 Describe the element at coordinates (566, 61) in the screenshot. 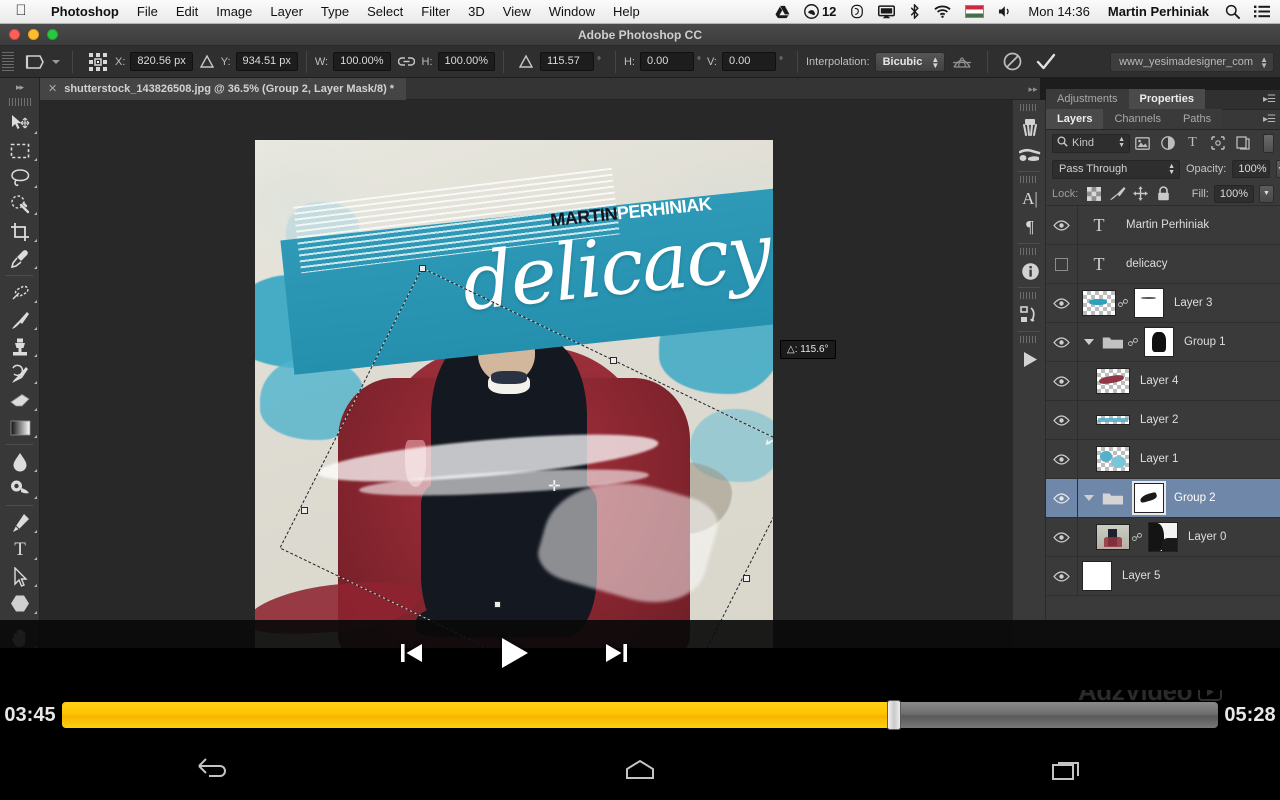

I see `rotation-input: 115.57` at that location.